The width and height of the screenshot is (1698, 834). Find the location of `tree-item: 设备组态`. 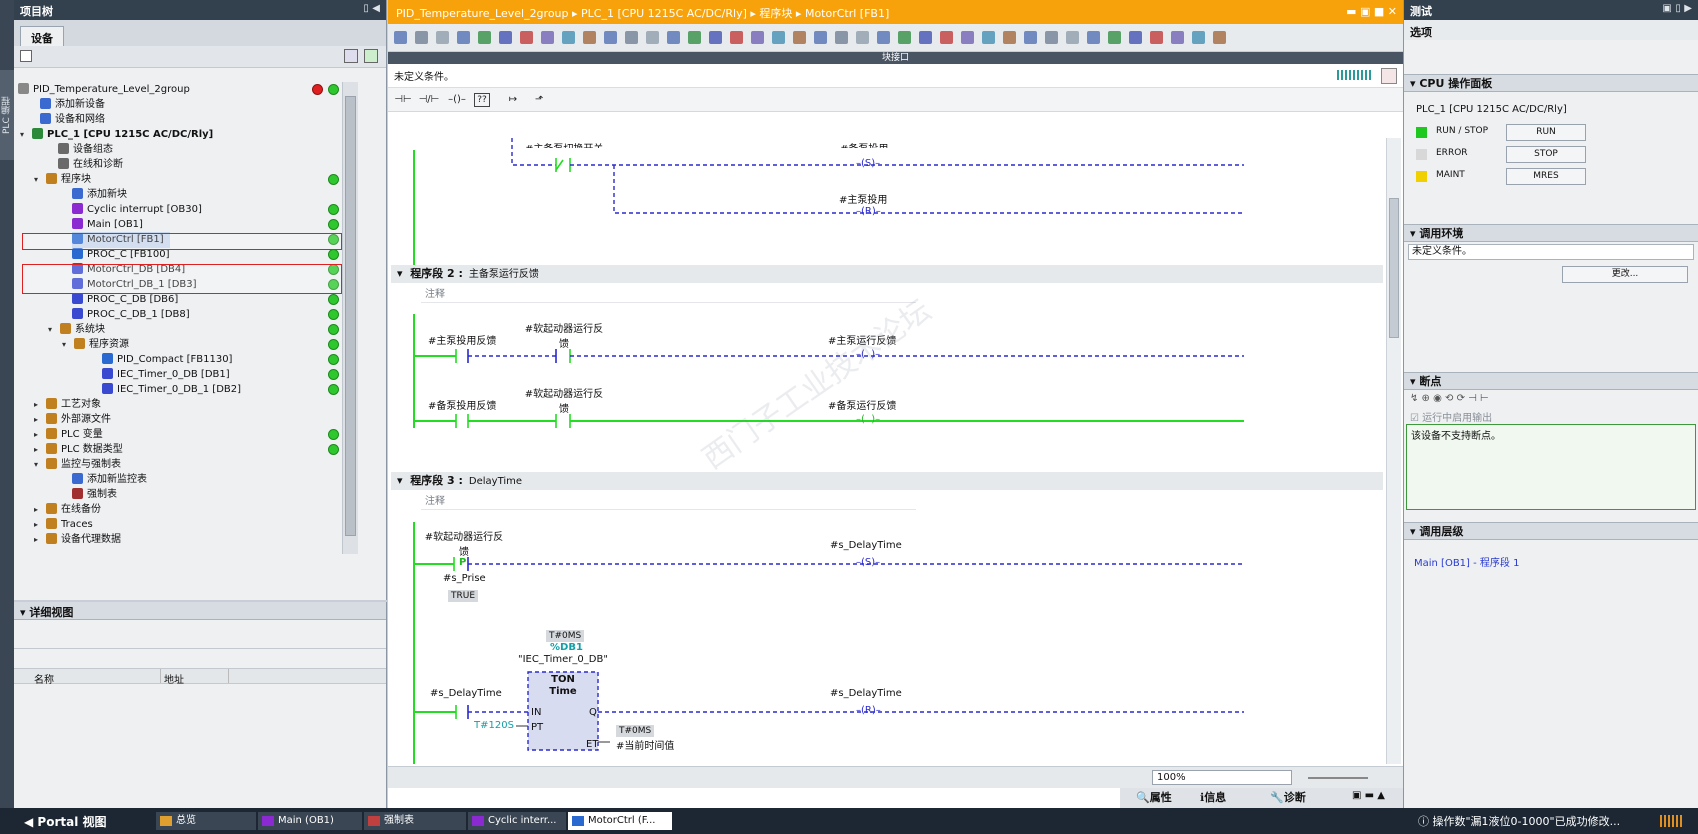

tree-item: 设备组态 is located at coordinates (85, 150).